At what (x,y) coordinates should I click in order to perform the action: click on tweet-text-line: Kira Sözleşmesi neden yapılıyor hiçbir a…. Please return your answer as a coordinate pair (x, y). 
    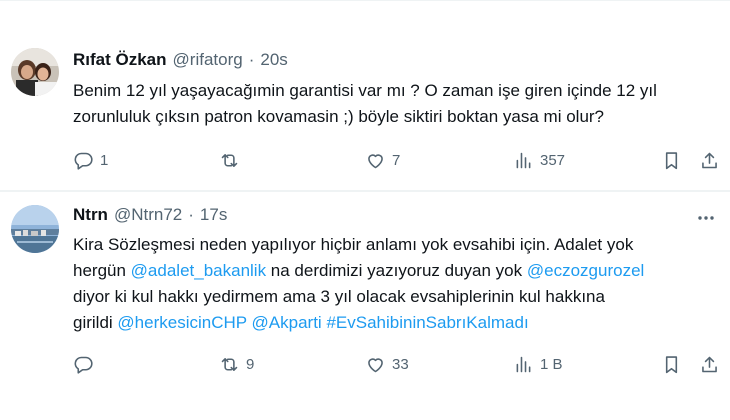
    Looking at the image, I should click on (393, 245).